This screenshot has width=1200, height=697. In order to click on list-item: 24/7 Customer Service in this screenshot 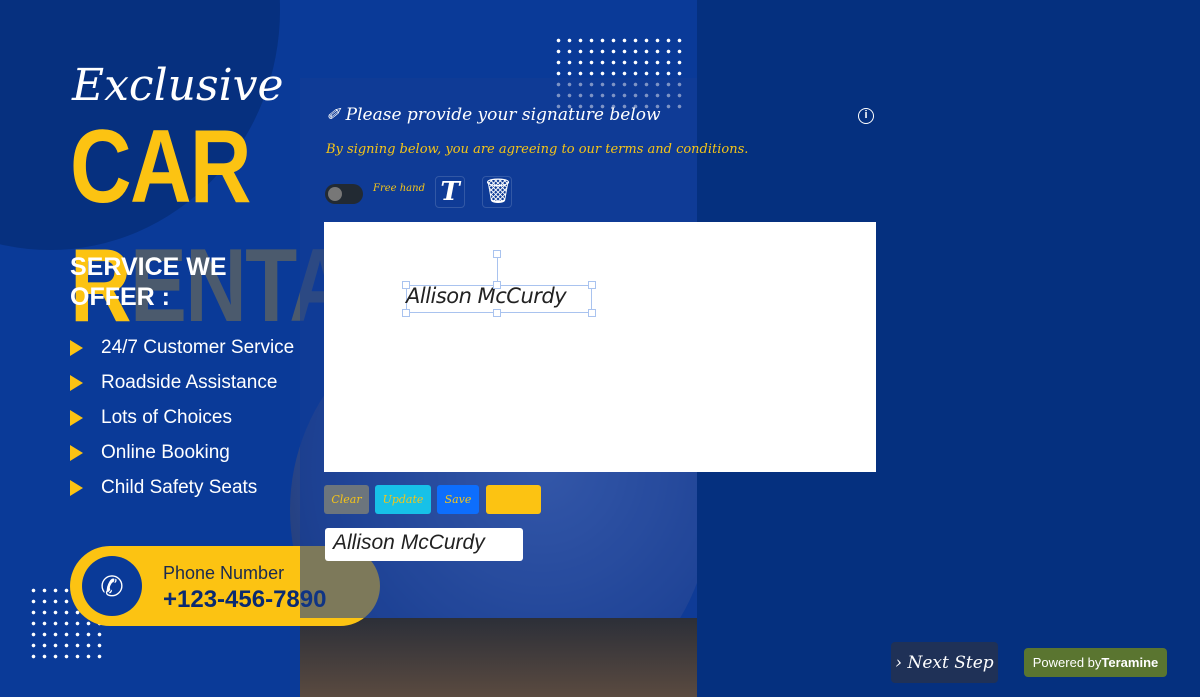, I will do `click(182, 347)`.